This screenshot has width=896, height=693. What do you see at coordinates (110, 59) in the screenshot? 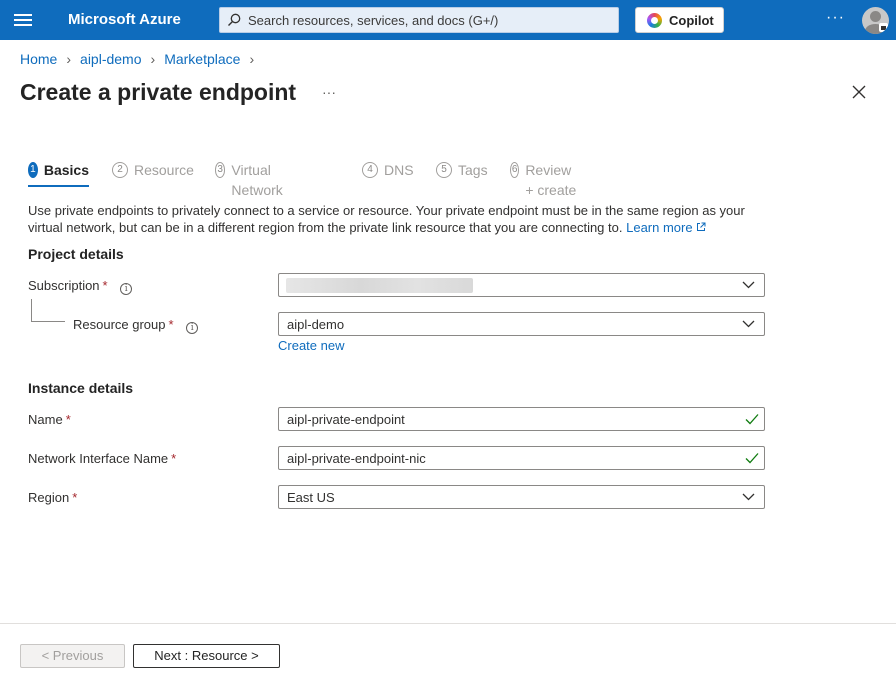
I see `breadcrumb-resource-group: aipl-demo` at bounding box center [110, 59].